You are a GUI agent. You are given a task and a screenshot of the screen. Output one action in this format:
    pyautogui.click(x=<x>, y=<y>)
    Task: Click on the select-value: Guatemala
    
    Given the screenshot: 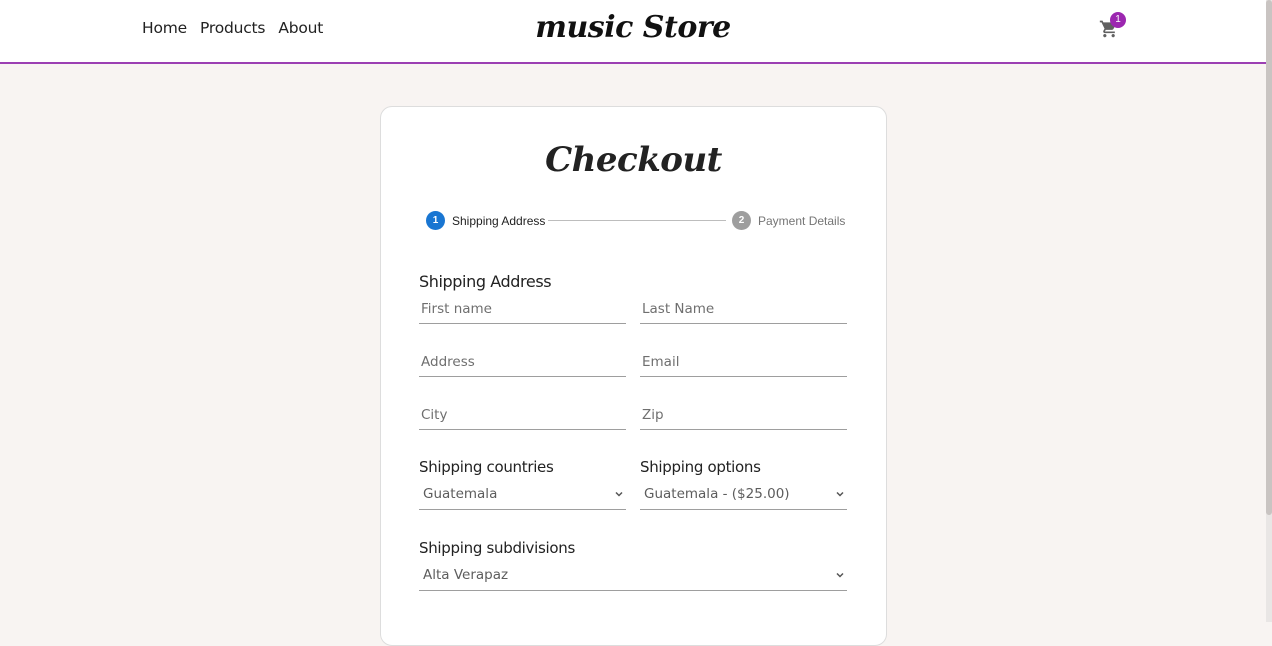 What is the action you would take?
    pyautogui.click(x=460, y=494)
    